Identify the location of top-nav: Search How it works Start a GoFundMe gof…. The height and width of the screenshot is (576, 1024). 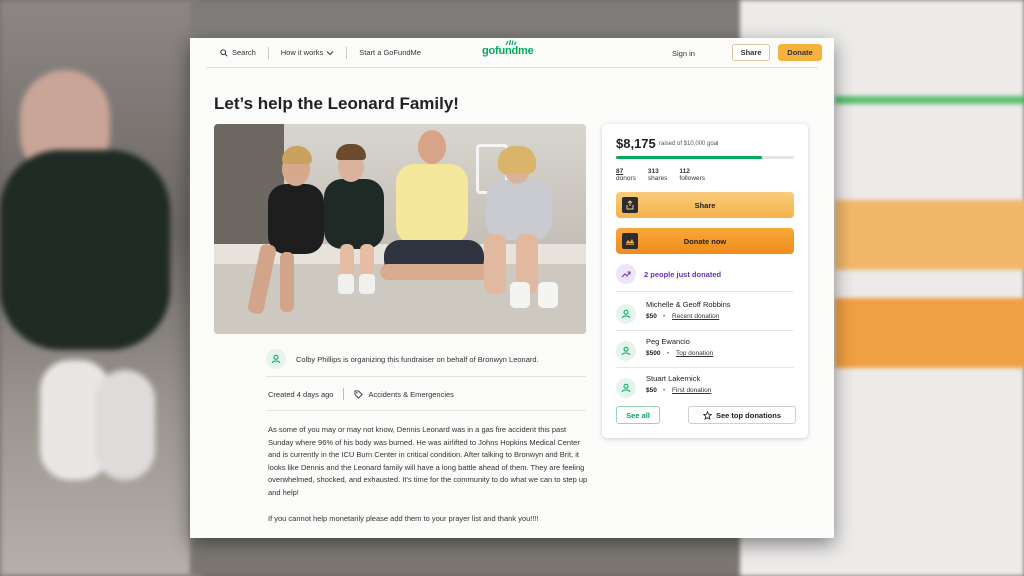
(514, 53).